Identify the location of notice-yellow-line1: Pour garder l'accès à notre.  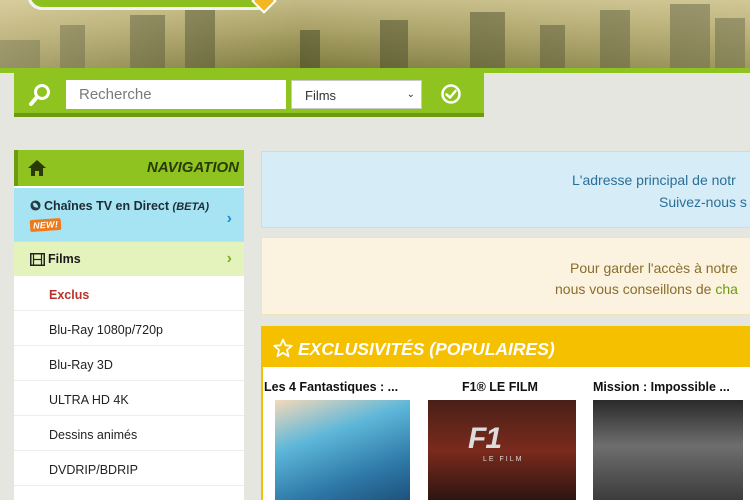
(654, 268).